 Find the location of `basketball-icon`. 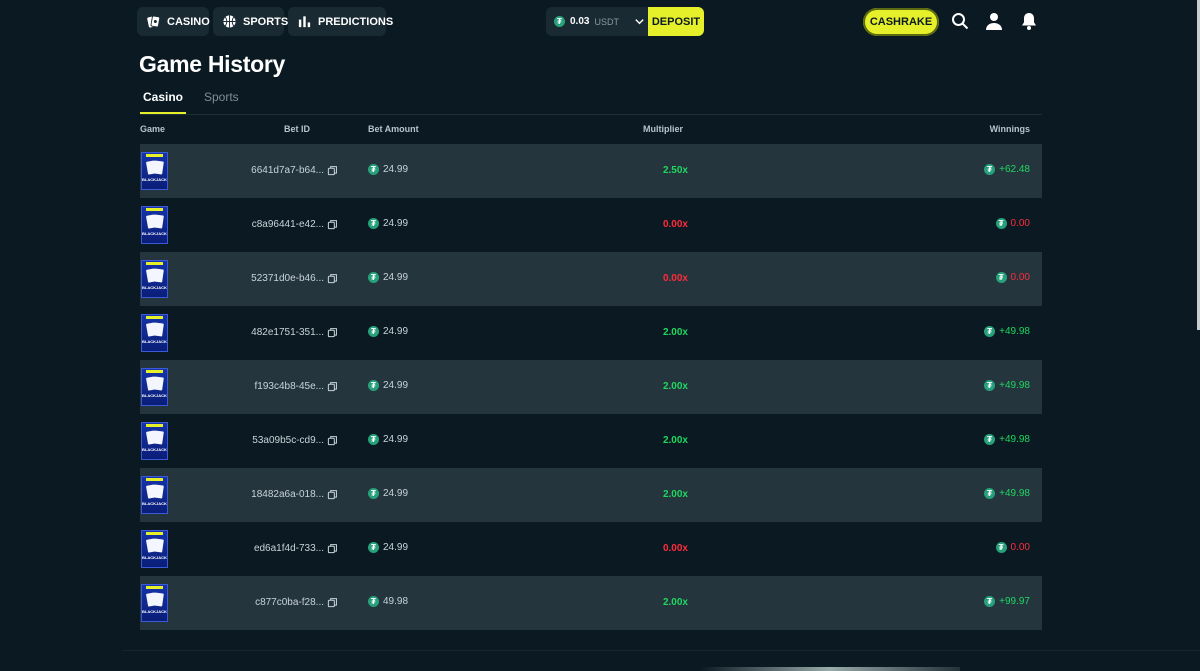

basketball-icon is located at coordinates (229, 21).